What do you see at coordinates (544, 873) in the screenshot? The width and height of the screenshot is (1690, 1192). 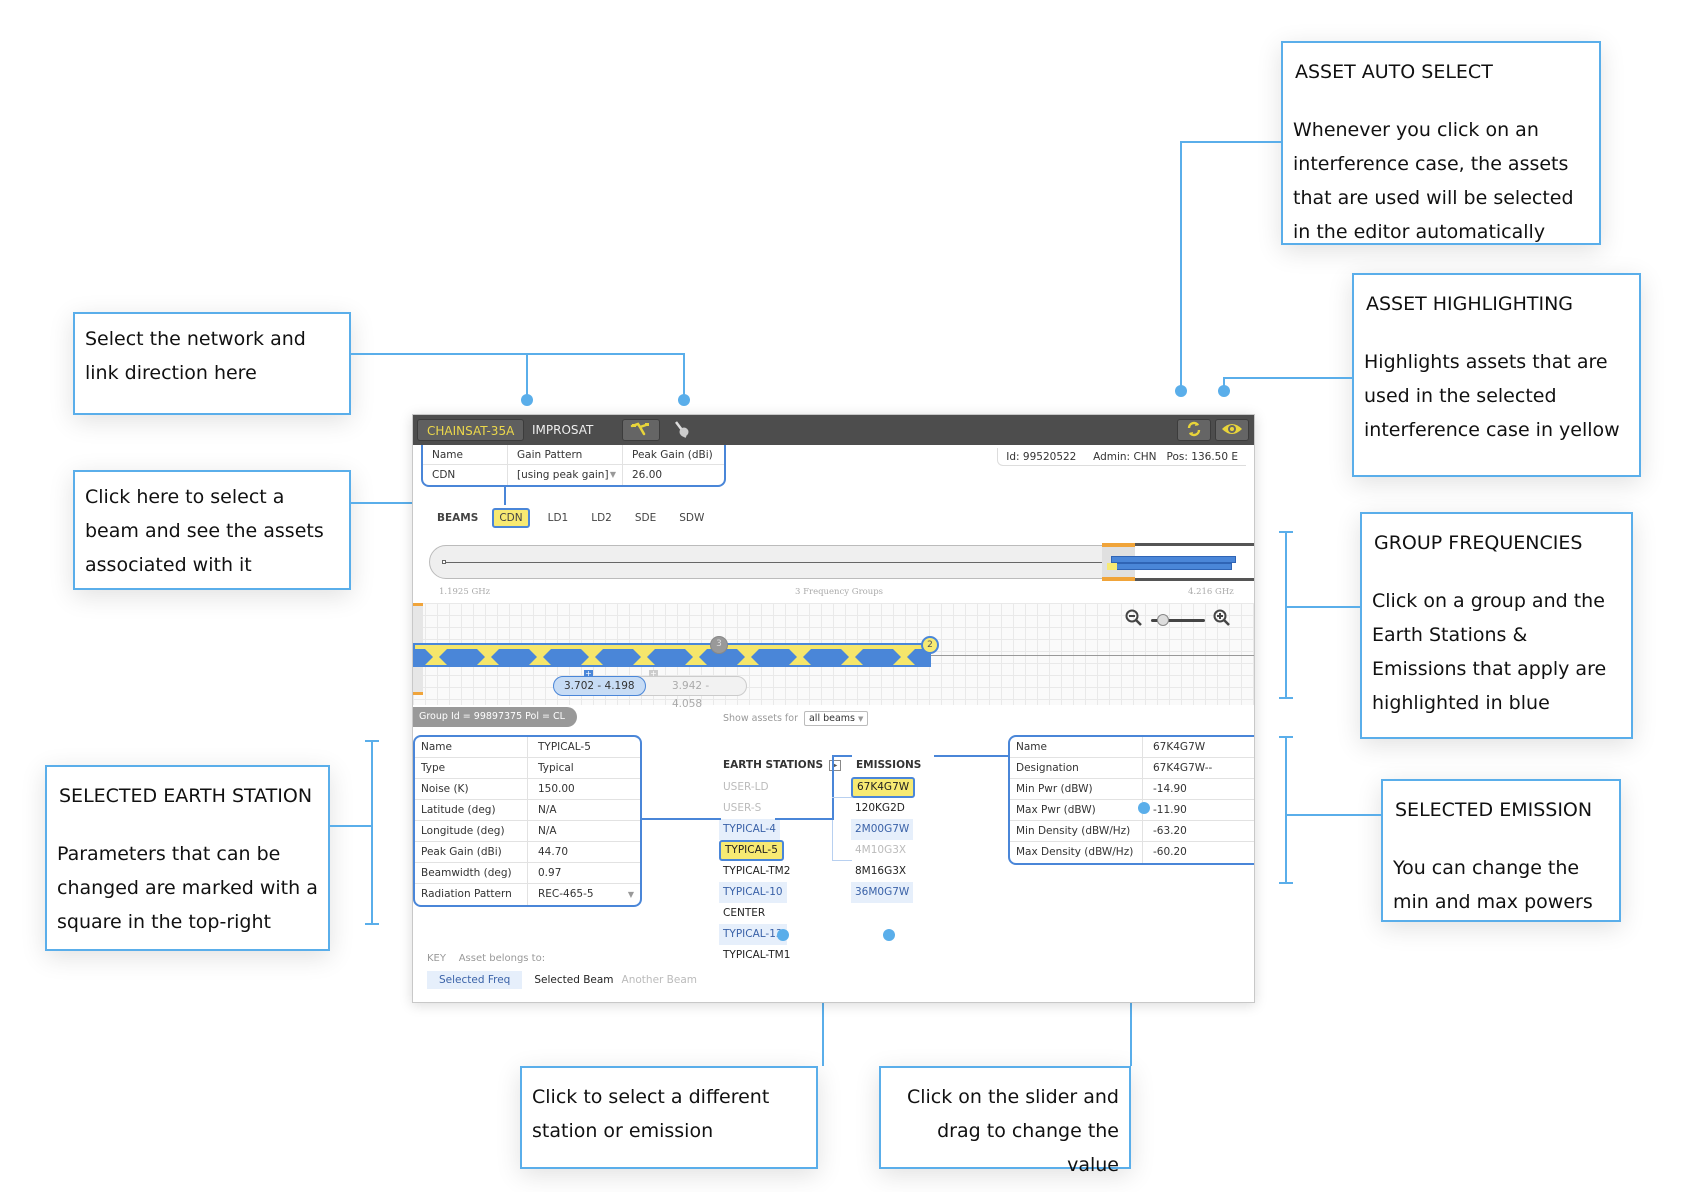 I see `param-value: 0.97` at bounding box center [544, 873].